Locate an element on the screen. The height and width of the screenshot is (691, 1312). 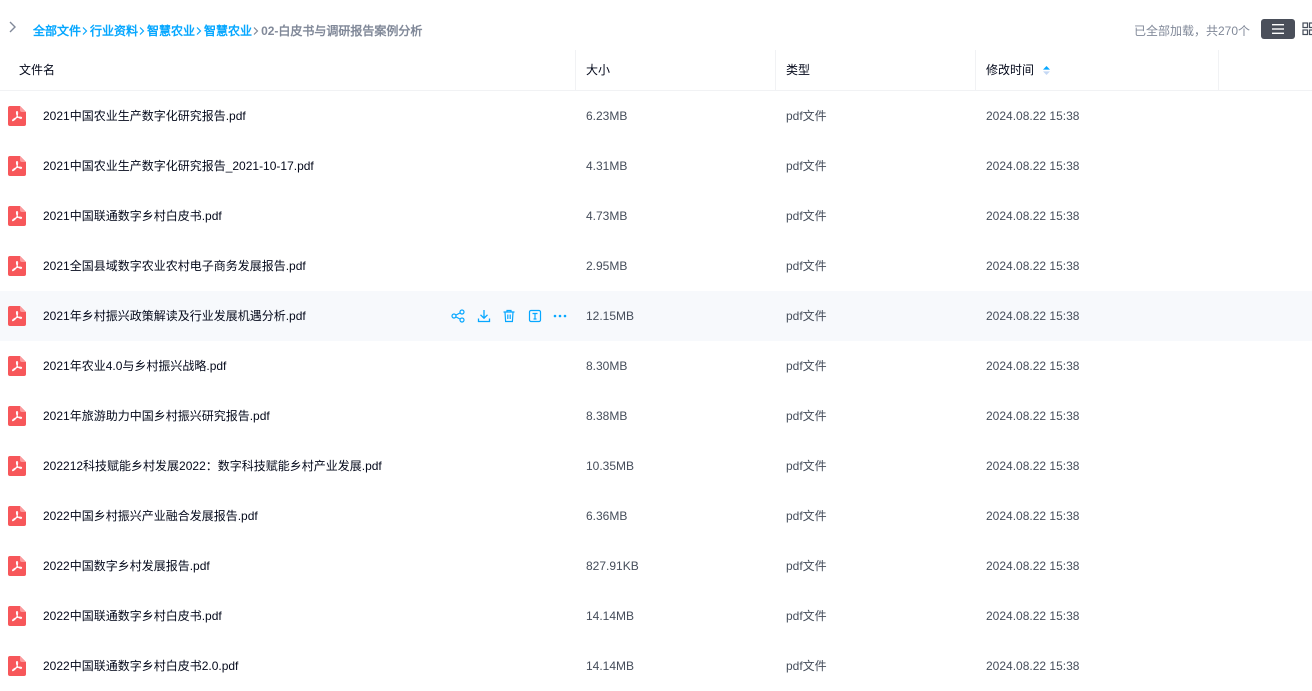
sort-ascending-icon is located at coordinates (1046, 70).